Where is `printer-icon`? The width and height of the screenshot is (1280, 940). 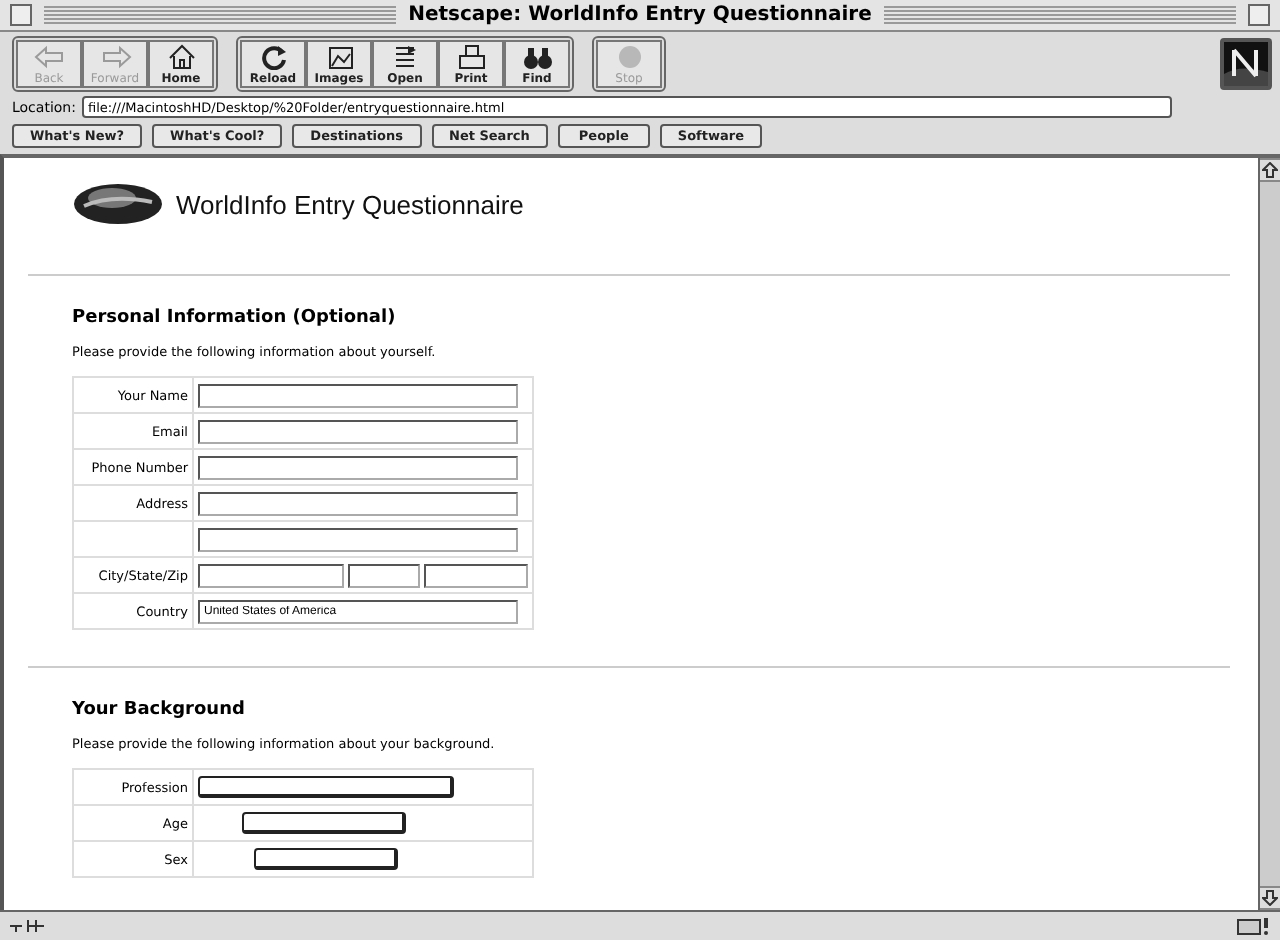
printer-icon is located at coordinates (471, 56).